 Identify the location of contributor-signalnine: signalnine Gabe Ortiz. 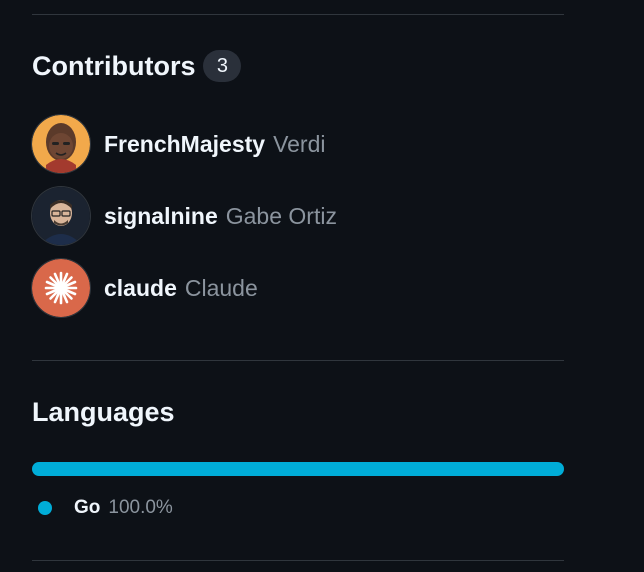
(184, 216).